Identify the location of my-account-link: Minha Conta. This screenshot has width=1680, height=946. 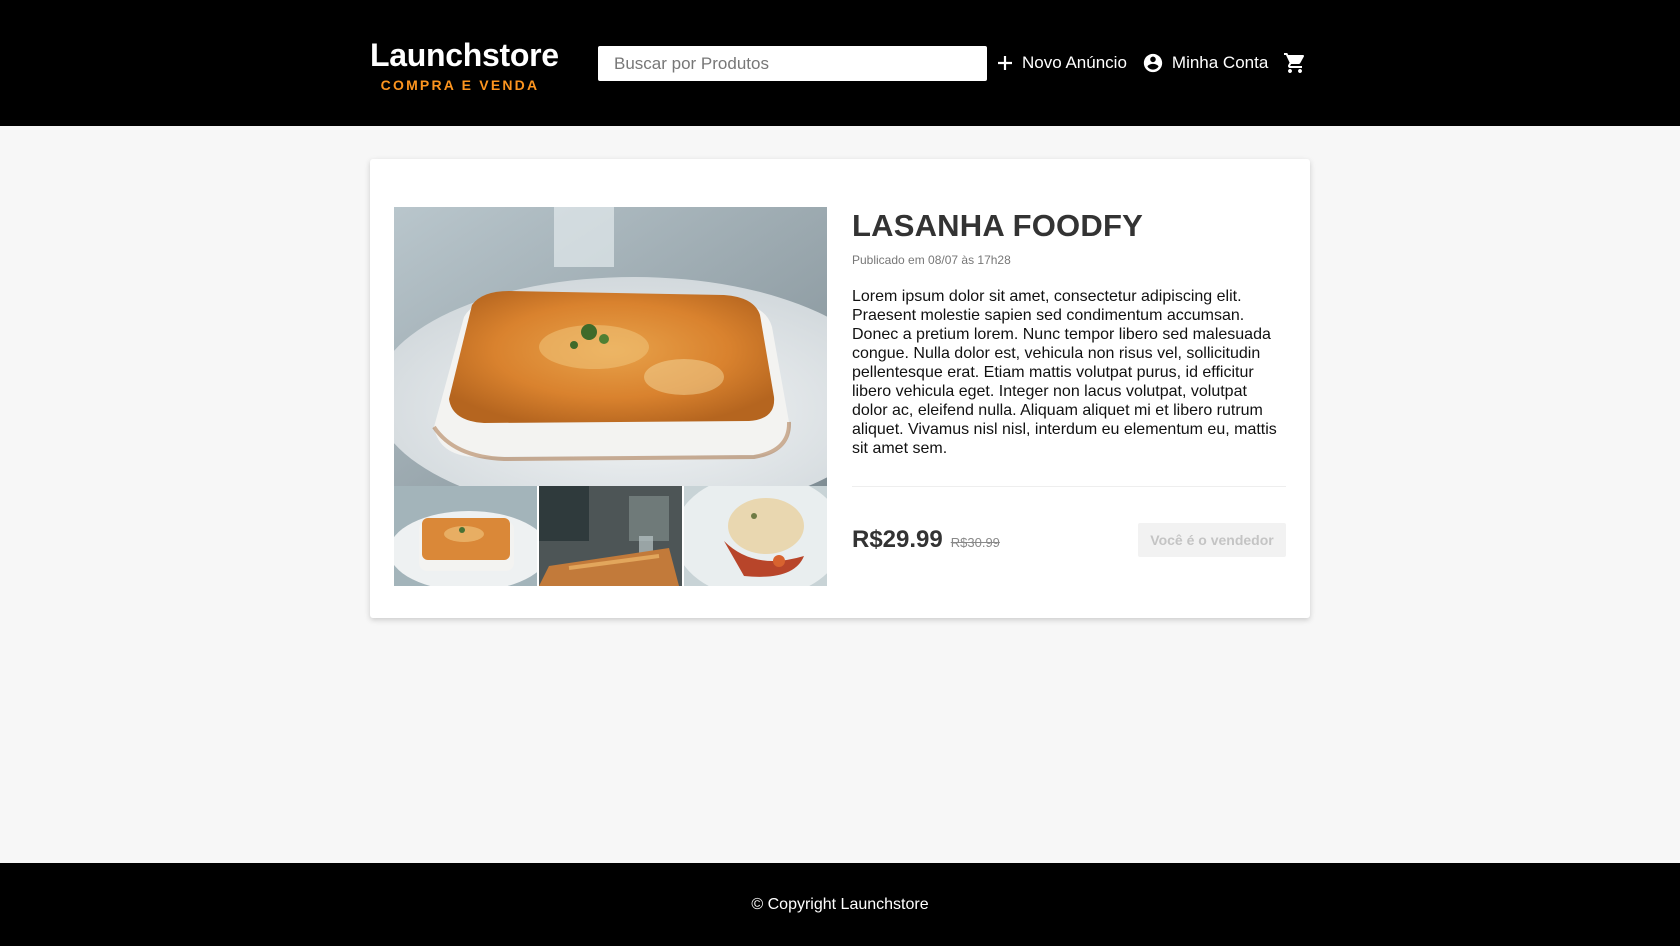
(1205, 63).